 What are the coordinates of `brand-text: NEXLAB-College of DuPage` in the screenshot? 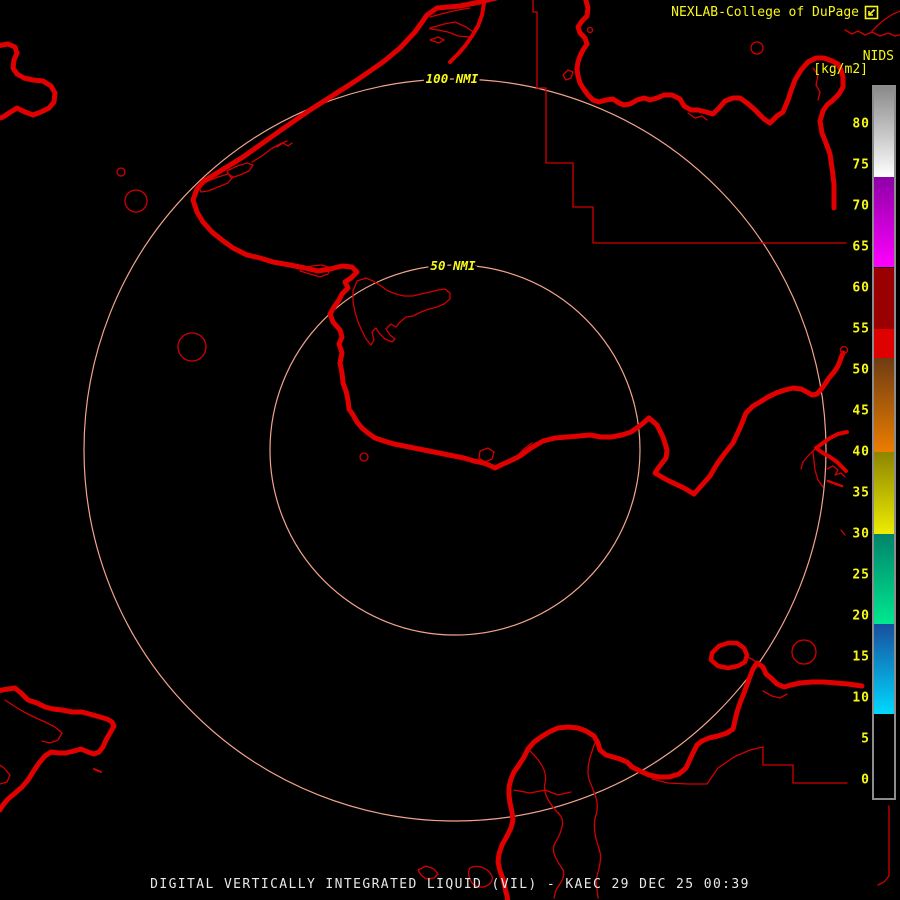 It's located at (765, 12).